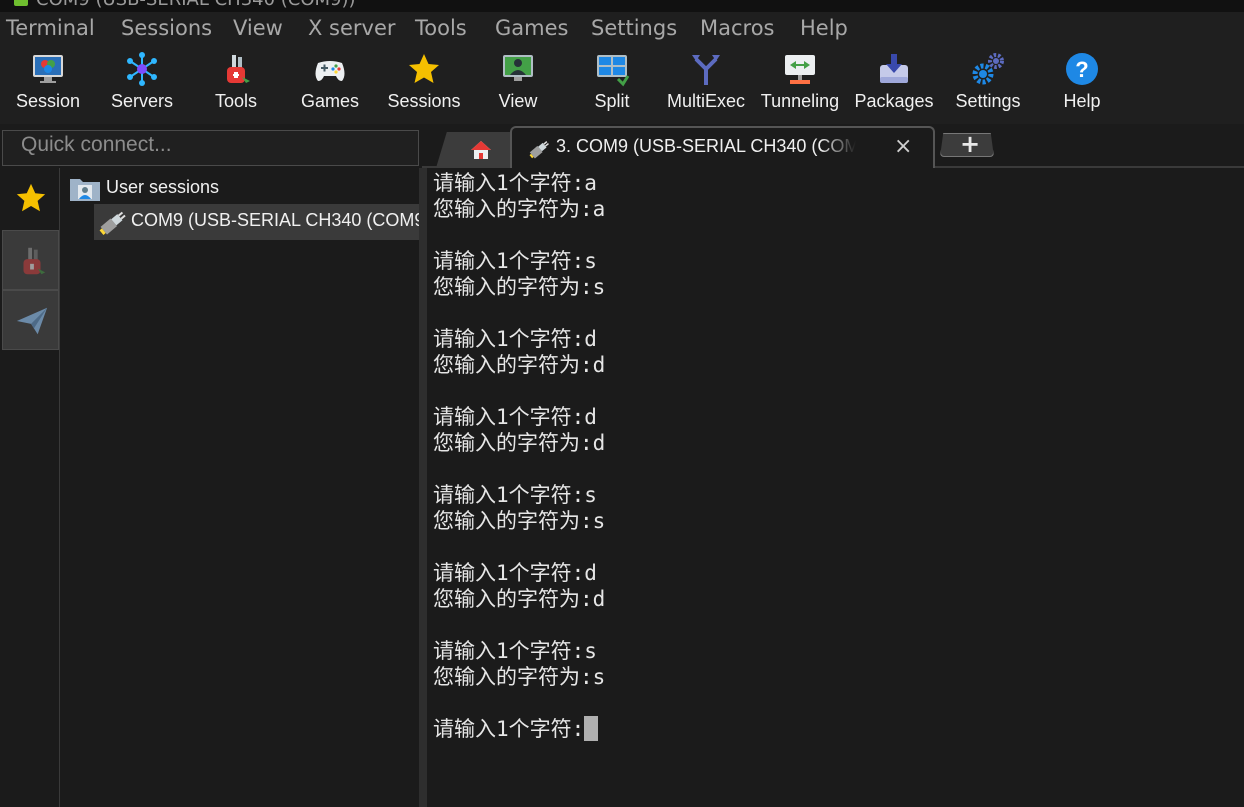 Image resolution: width=1244 pixels, height=807 pixels. Describe the element at coordinates (903, 146) in the screenshot. I see `tab-close-icon: ×` at that location.